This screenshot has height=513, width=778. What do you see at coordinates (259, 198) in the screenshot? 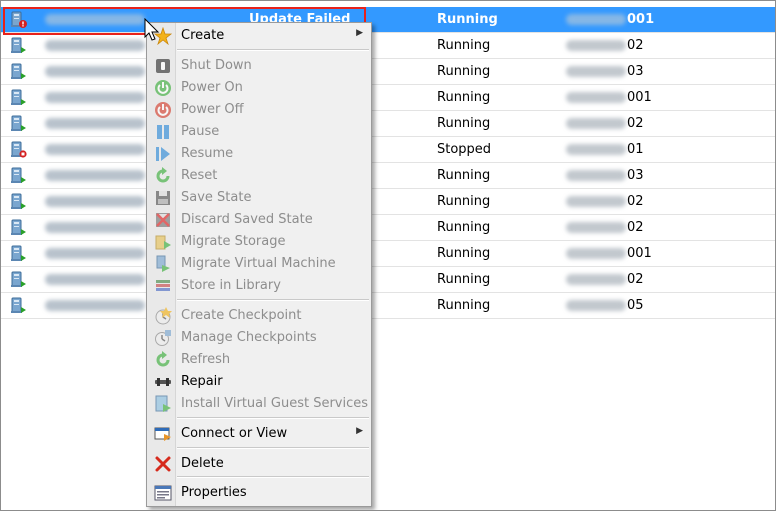
I see `menu-item-save-state: Save State` at bounding box center [259, 198].